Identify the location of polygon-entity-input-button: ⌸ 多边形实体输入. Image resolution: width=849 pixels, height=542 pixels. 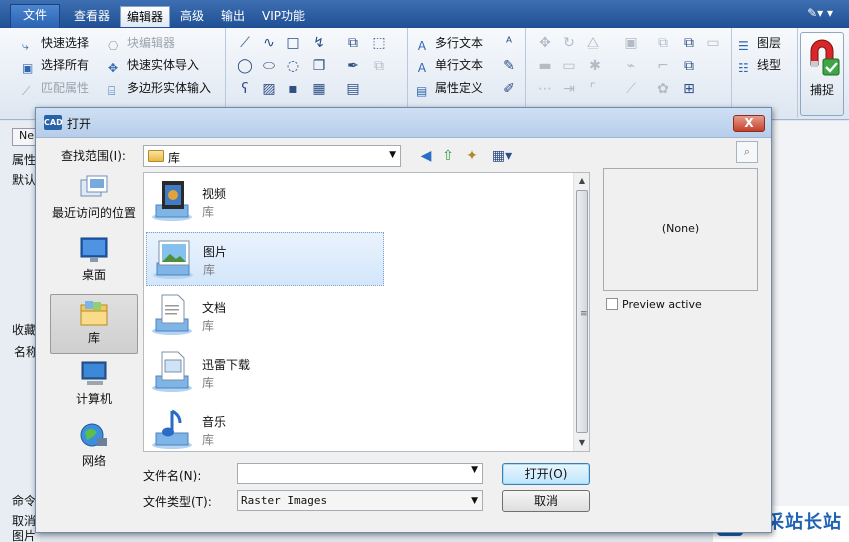
(159, 88).